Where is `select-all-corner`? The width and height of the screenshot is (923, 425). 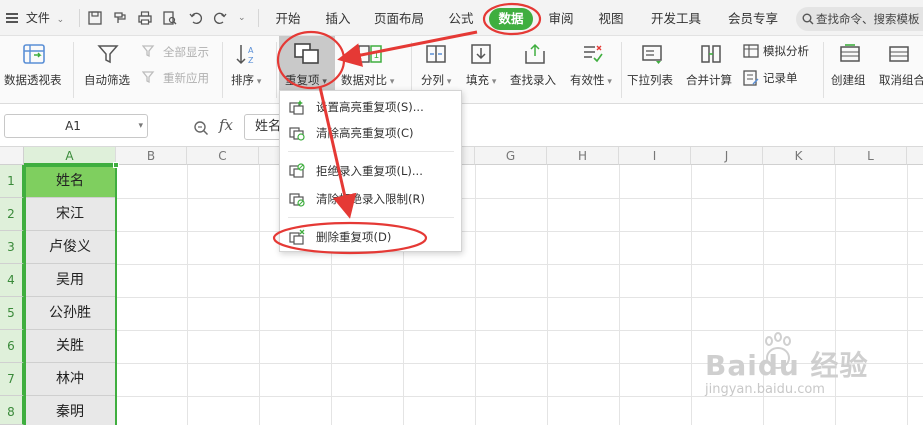 select-all-corner is located at coordinates (12, 156).